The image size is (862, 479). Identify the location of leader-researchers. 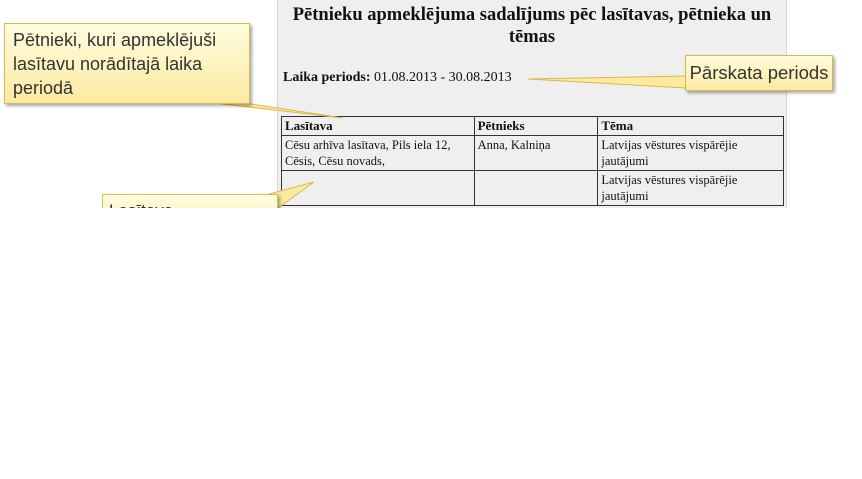
(279, 110).